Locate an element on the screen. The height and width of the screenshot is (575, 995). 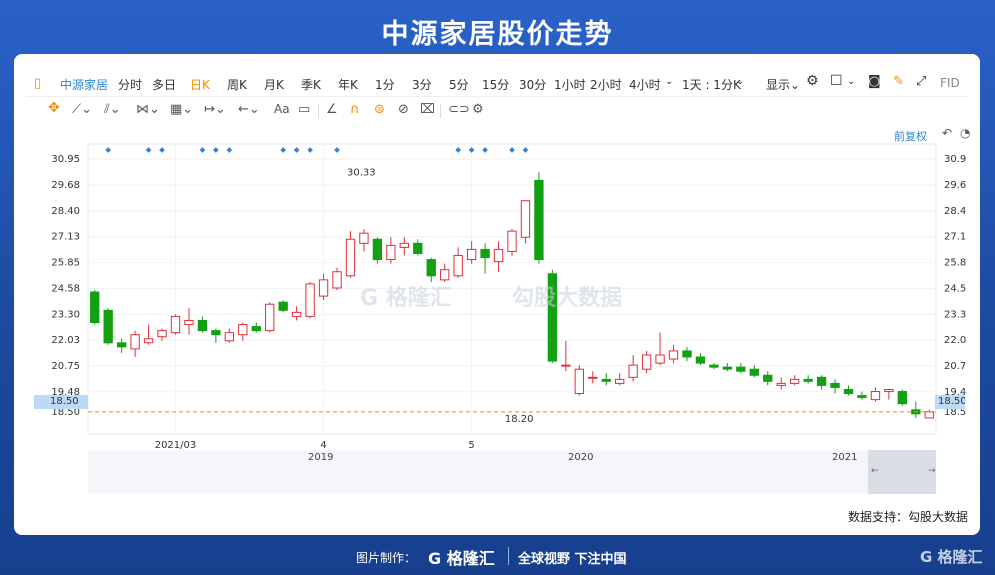
page-title: 中源家居股价走势 is located at coordinates (497, 34).